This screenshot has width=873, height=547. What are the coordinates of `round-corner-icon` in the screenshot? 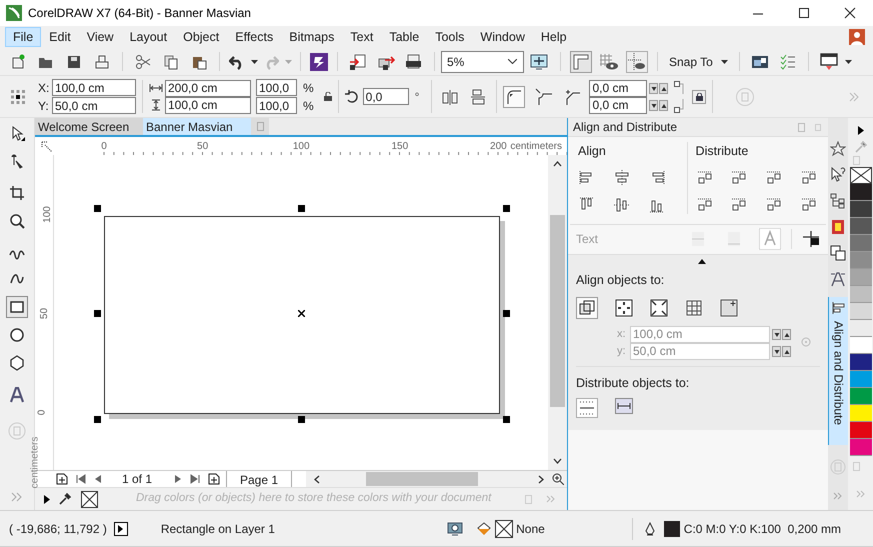 It's located at (514, 97).